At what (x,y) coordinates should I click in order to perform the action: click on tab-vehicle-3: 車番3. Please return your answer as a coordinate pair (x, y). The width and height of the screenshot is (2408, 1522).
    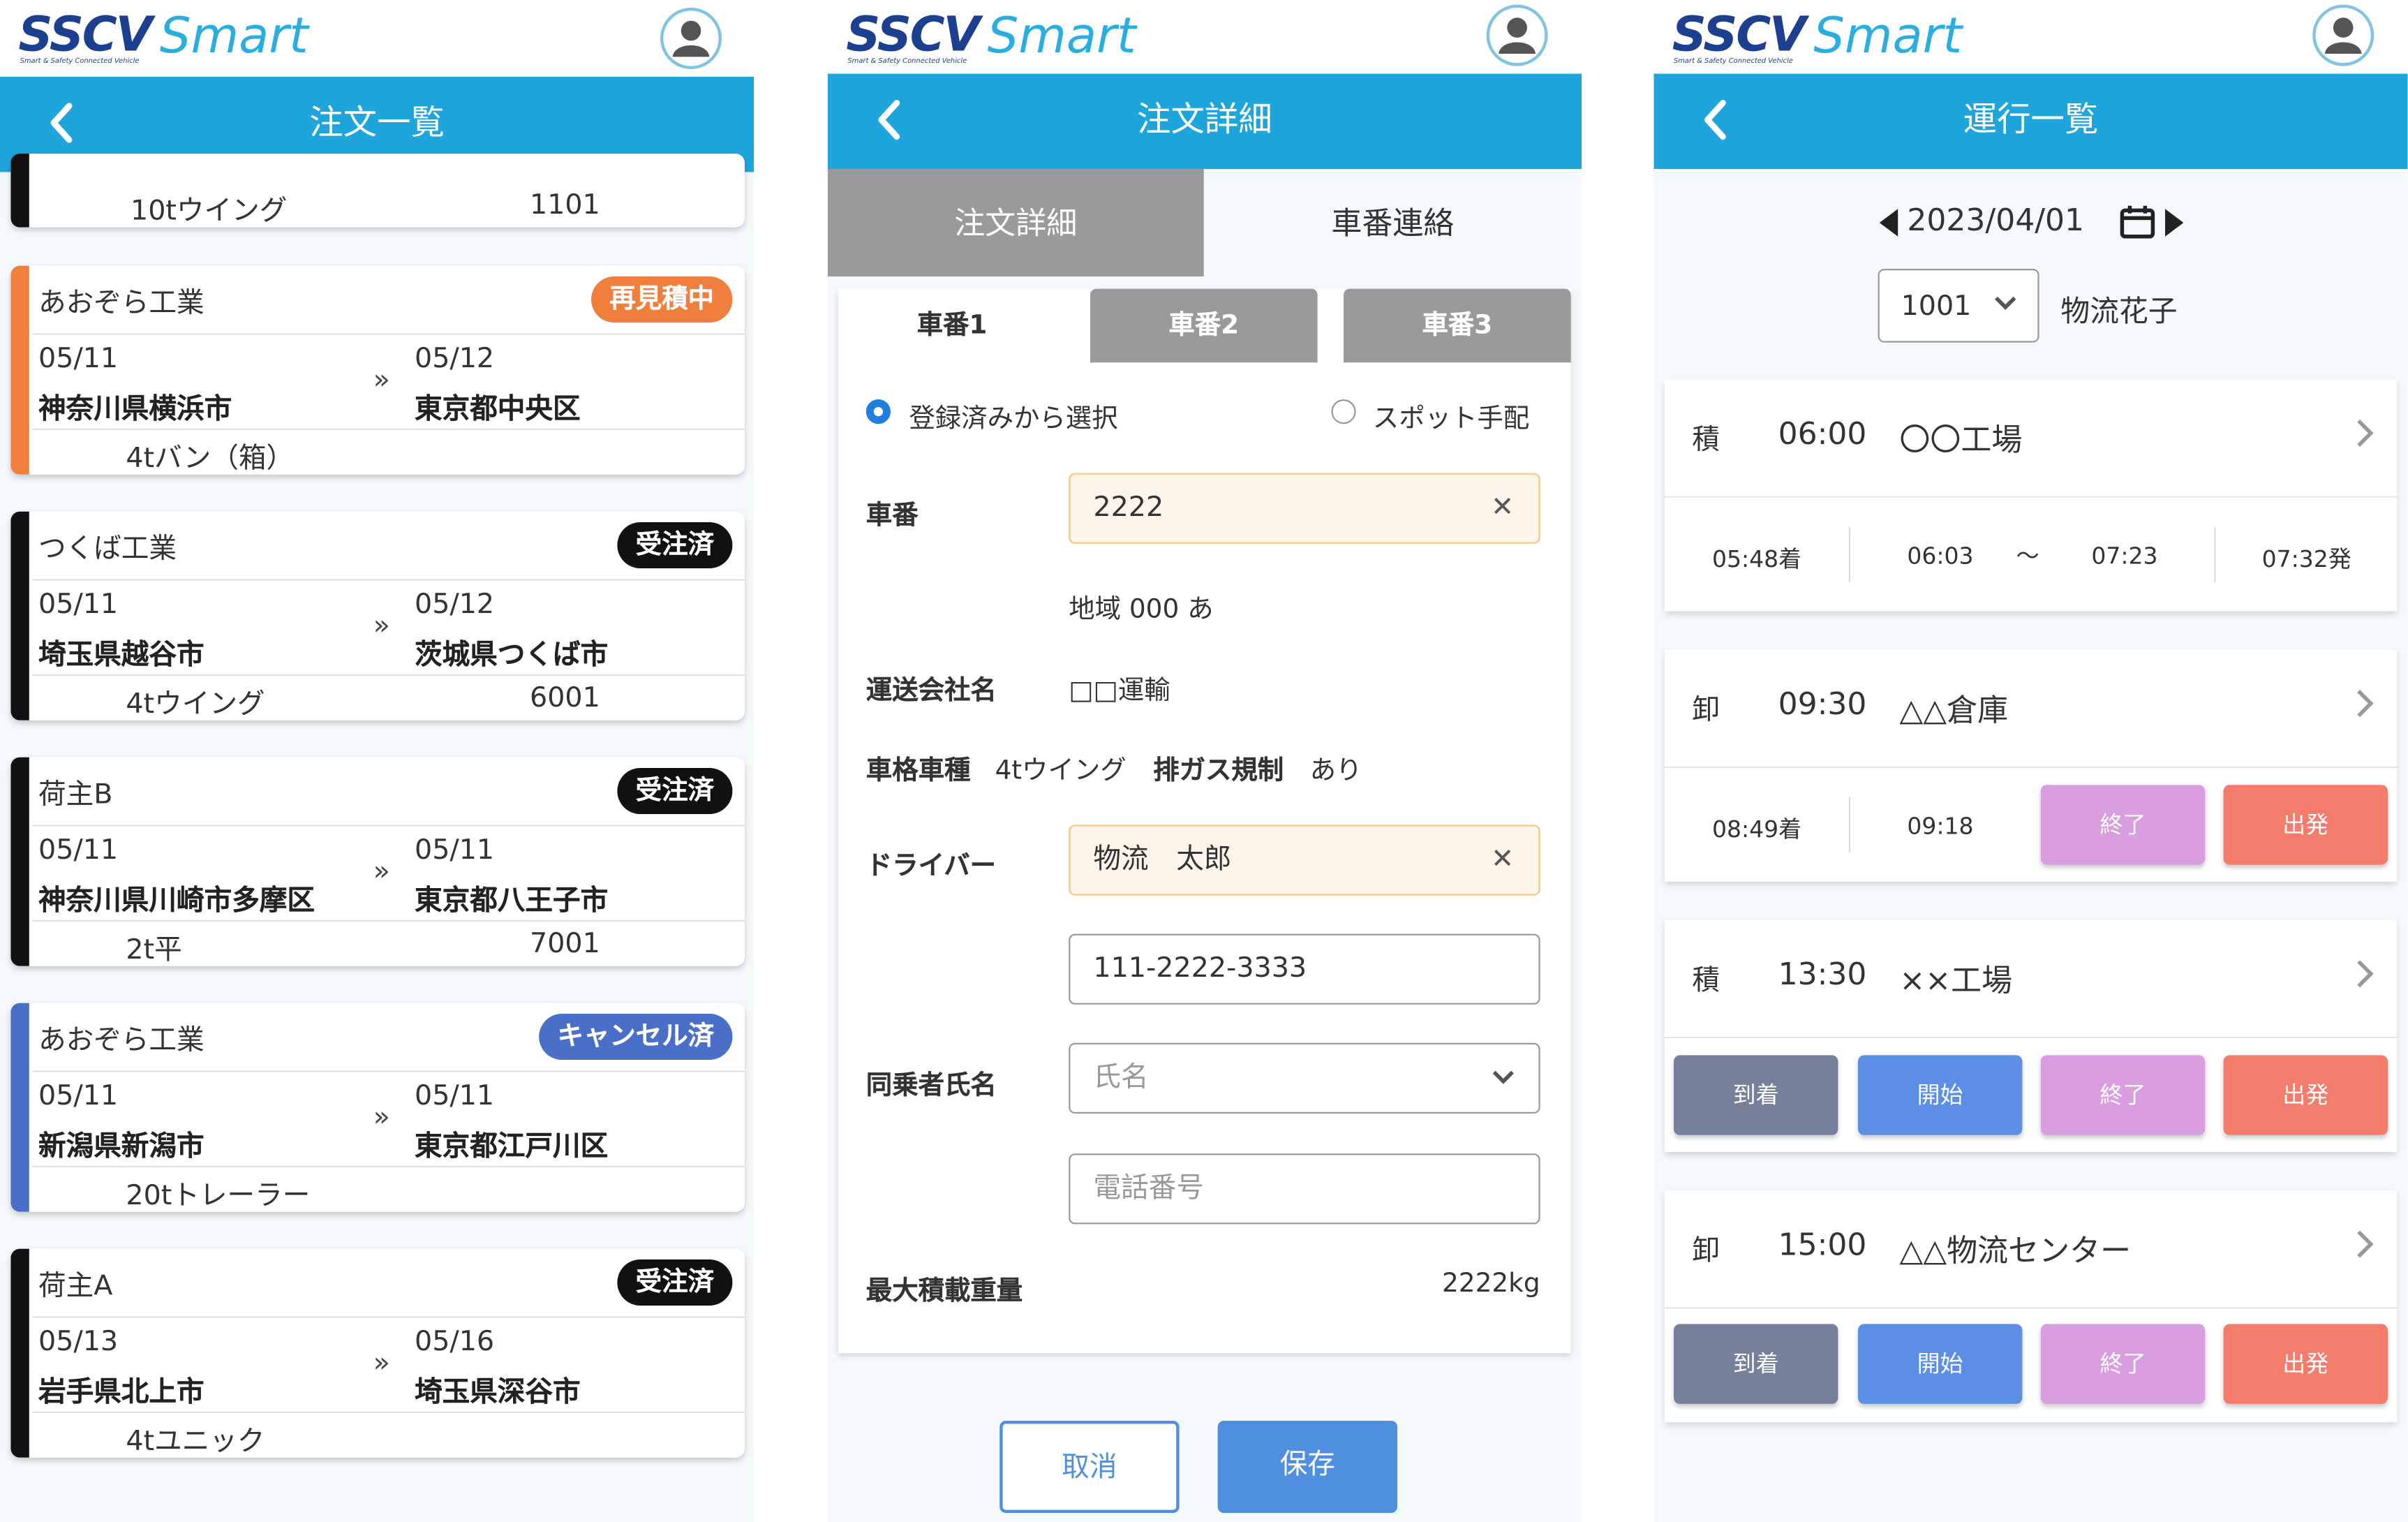
    Looking at the image, I should click on (1458, 325).